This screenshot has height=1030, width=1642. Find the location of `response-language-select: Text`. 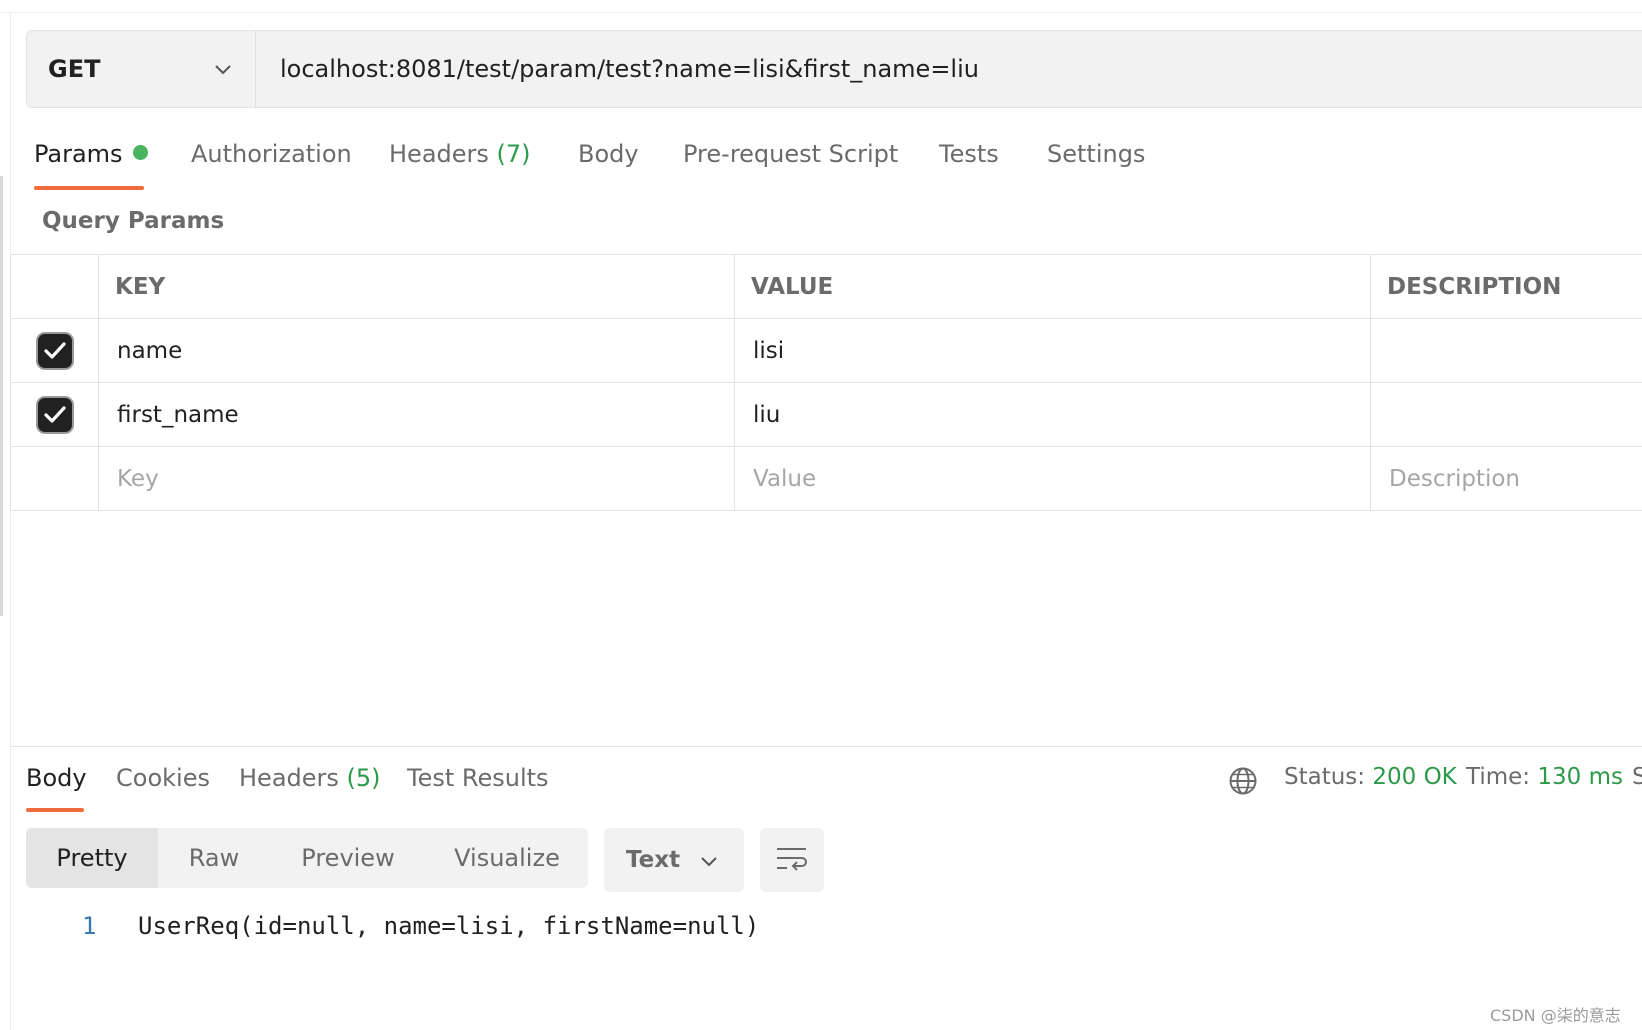

response-language-select: Text is located at coordinates (674, 860).